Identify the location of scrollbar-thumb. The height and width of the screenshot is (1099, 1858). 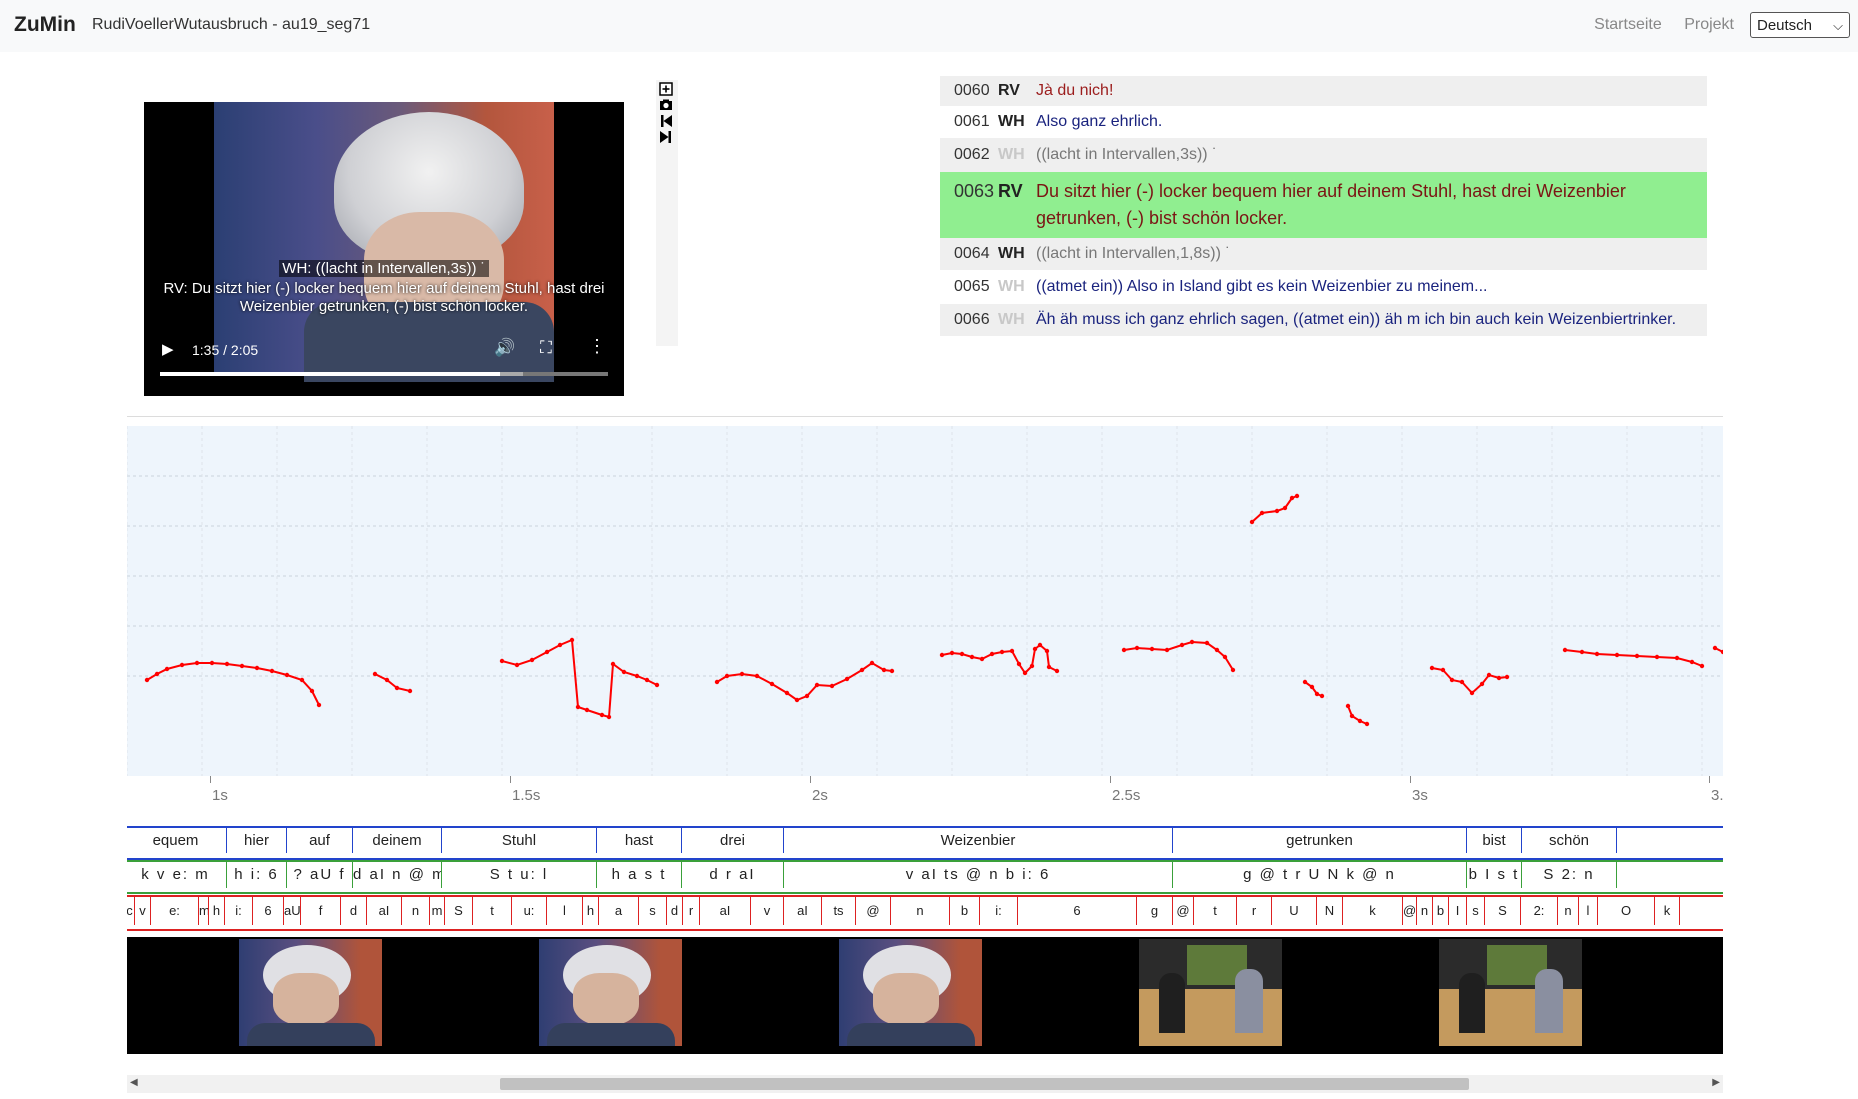
(984, 1084).